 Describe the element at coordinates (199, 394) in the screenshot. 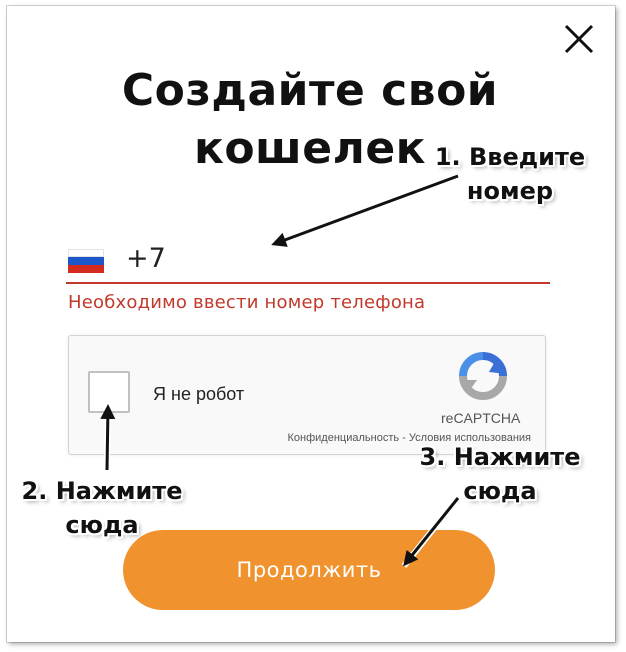

I see `captcha-checkbox-label: Я не робот` at that location.